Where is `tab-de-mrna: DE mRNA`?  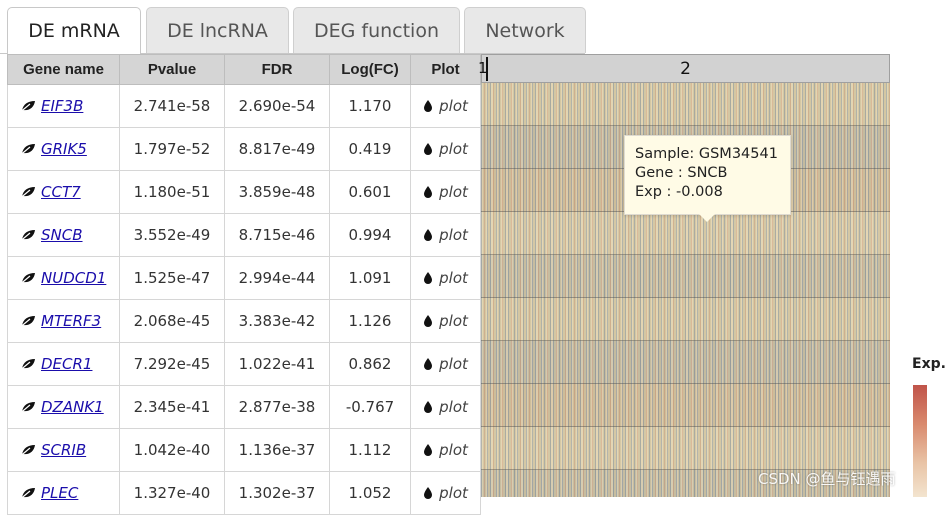
tab-de-mrna: DE mRNA is located at coordinates (74, 30).